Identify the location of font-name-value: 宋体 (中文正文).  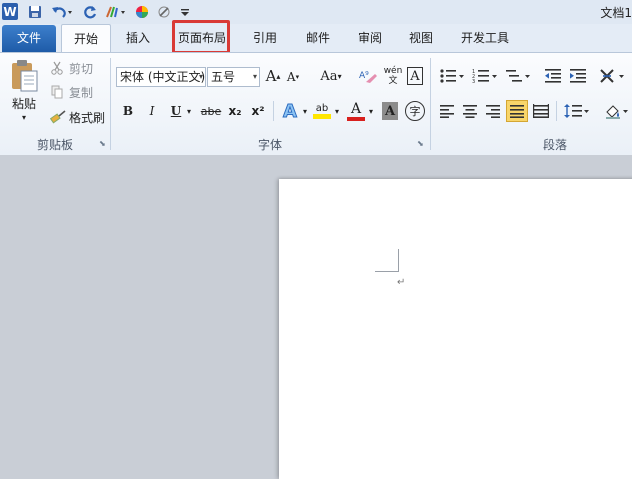
(163, 77).